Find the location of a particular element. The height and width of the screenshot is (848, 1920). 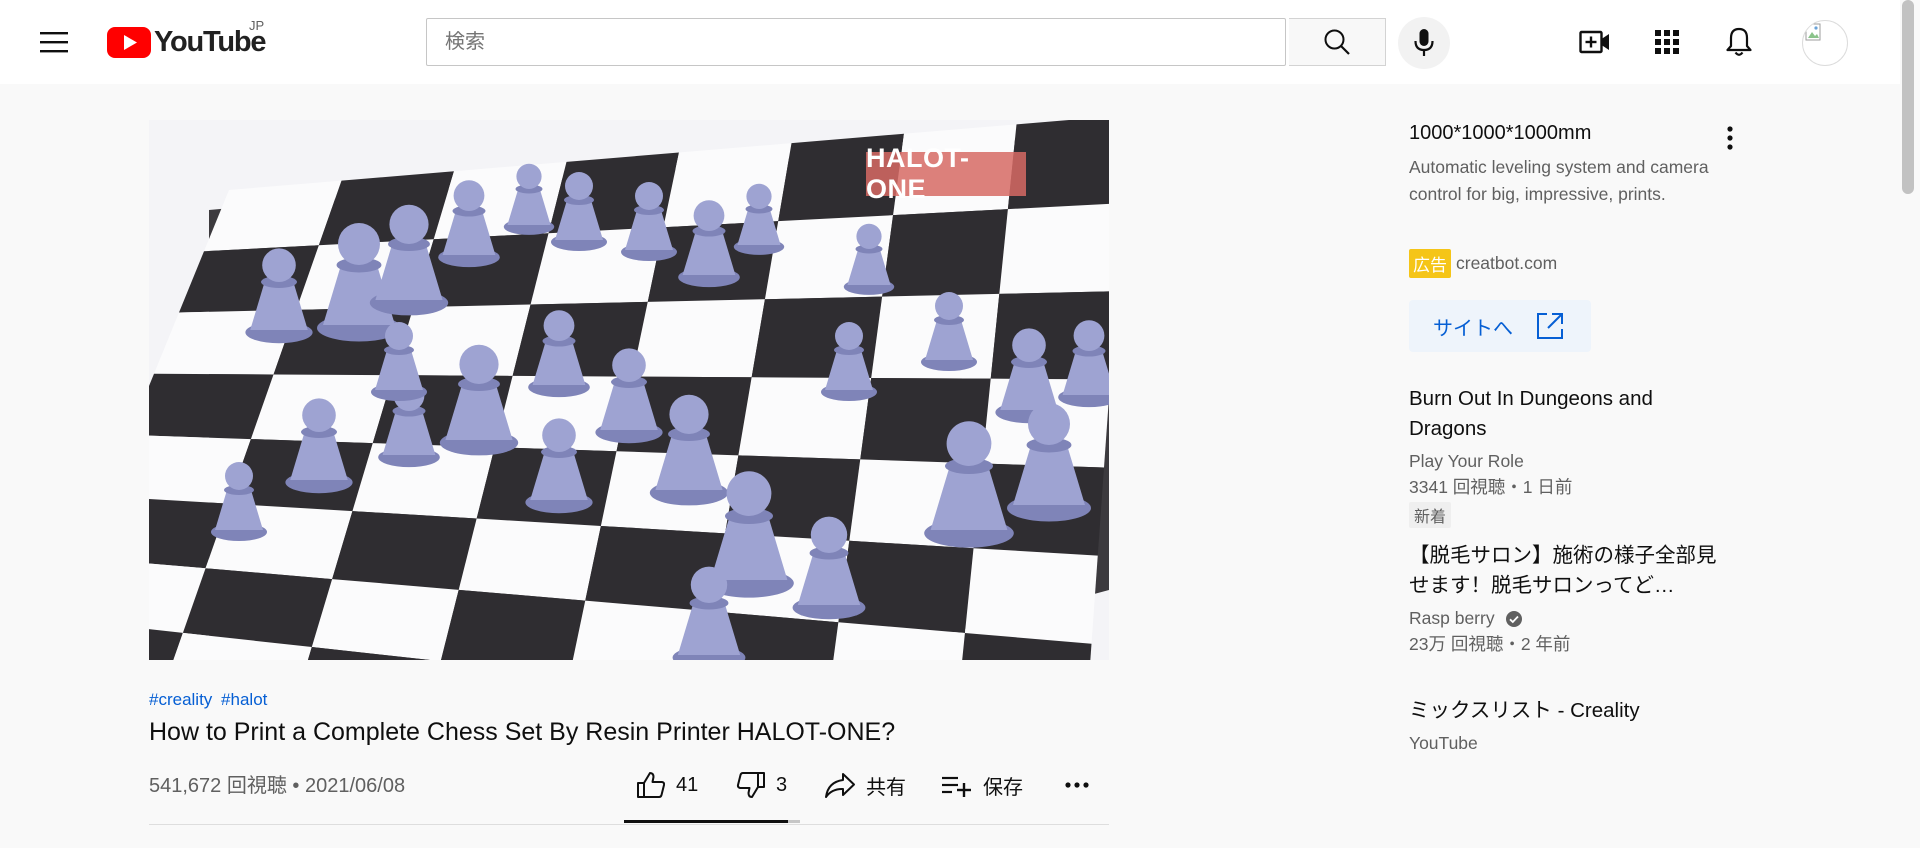

apps-button is located at coordinates (1667, 42).